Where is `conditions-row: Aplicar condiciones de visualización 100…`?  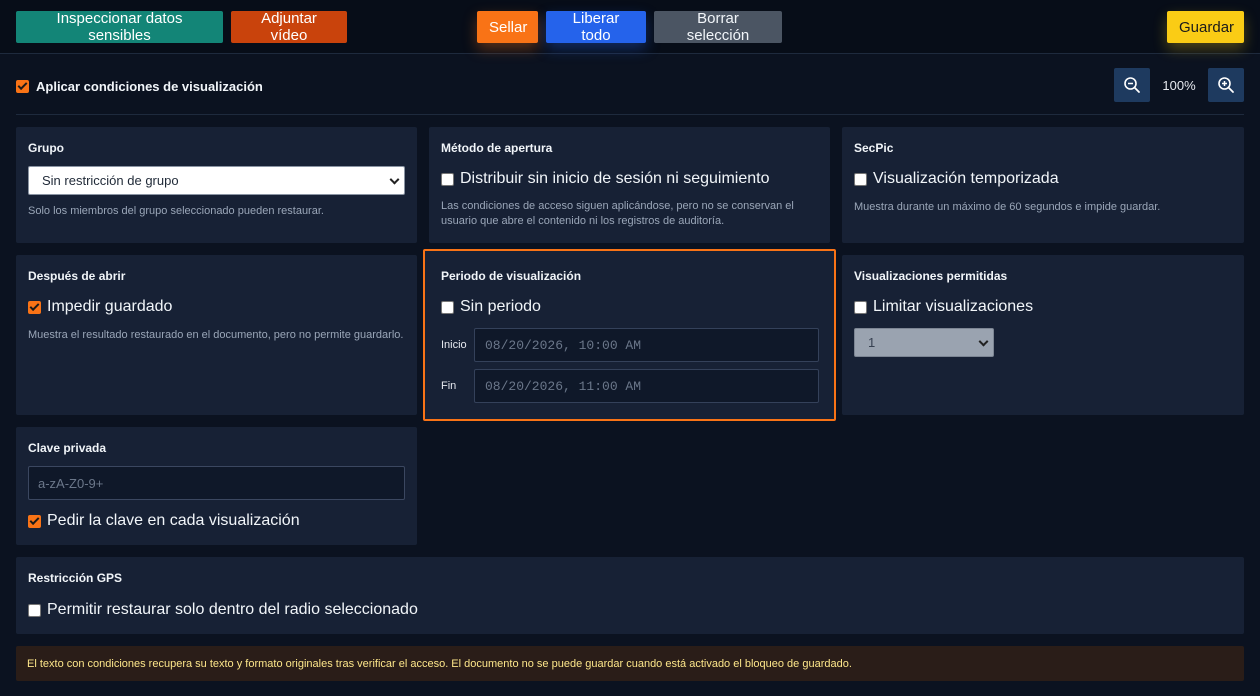 conditions-row: Aplicar condiciones de visualización 100… is located at coordinates (630, 91).